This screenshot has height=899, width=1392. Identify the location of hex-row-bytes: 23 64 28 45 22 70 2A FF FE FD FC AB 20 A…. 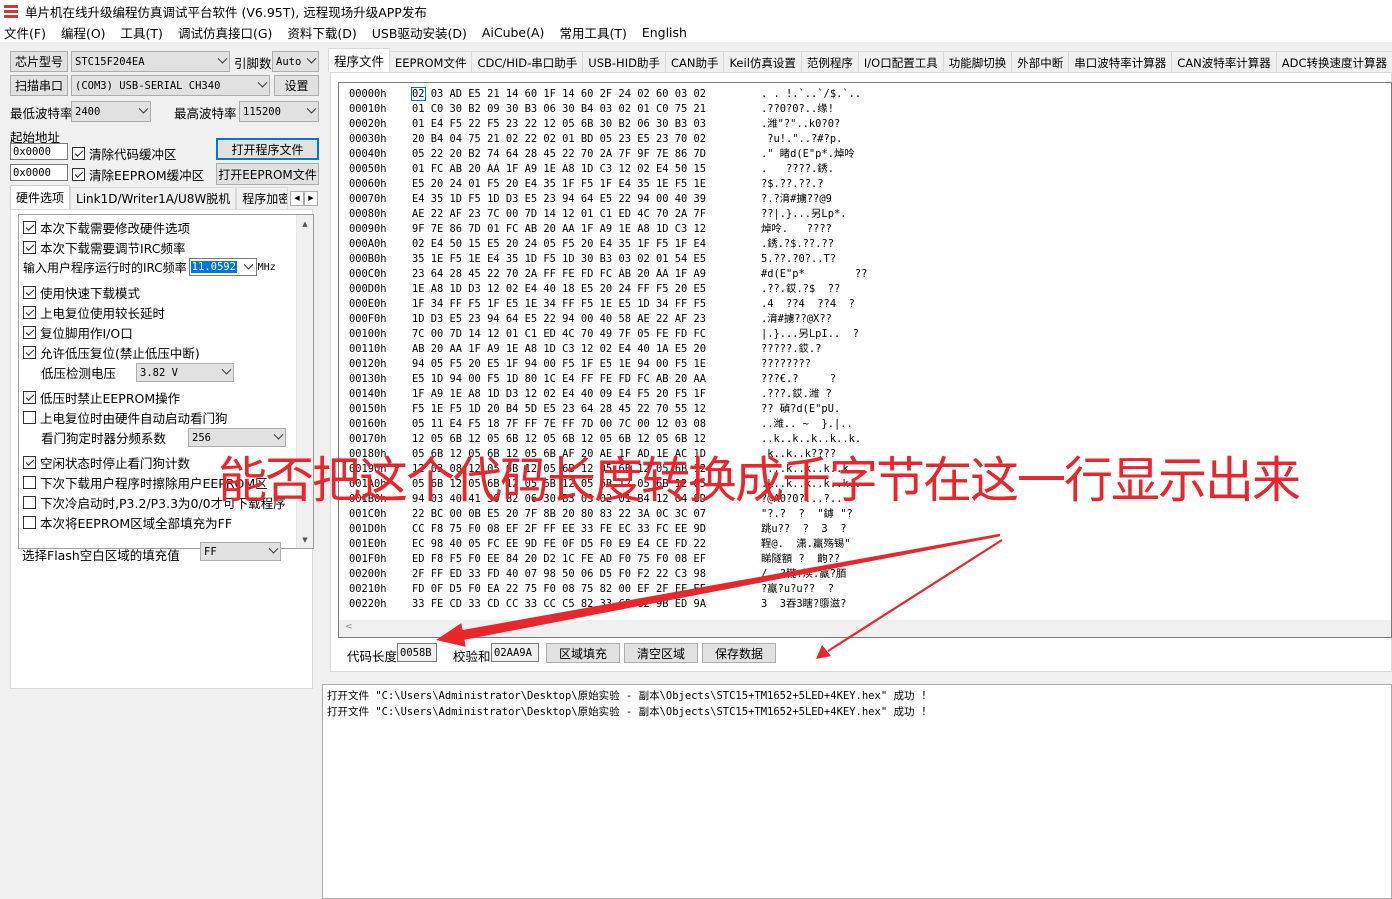
(559, 274).